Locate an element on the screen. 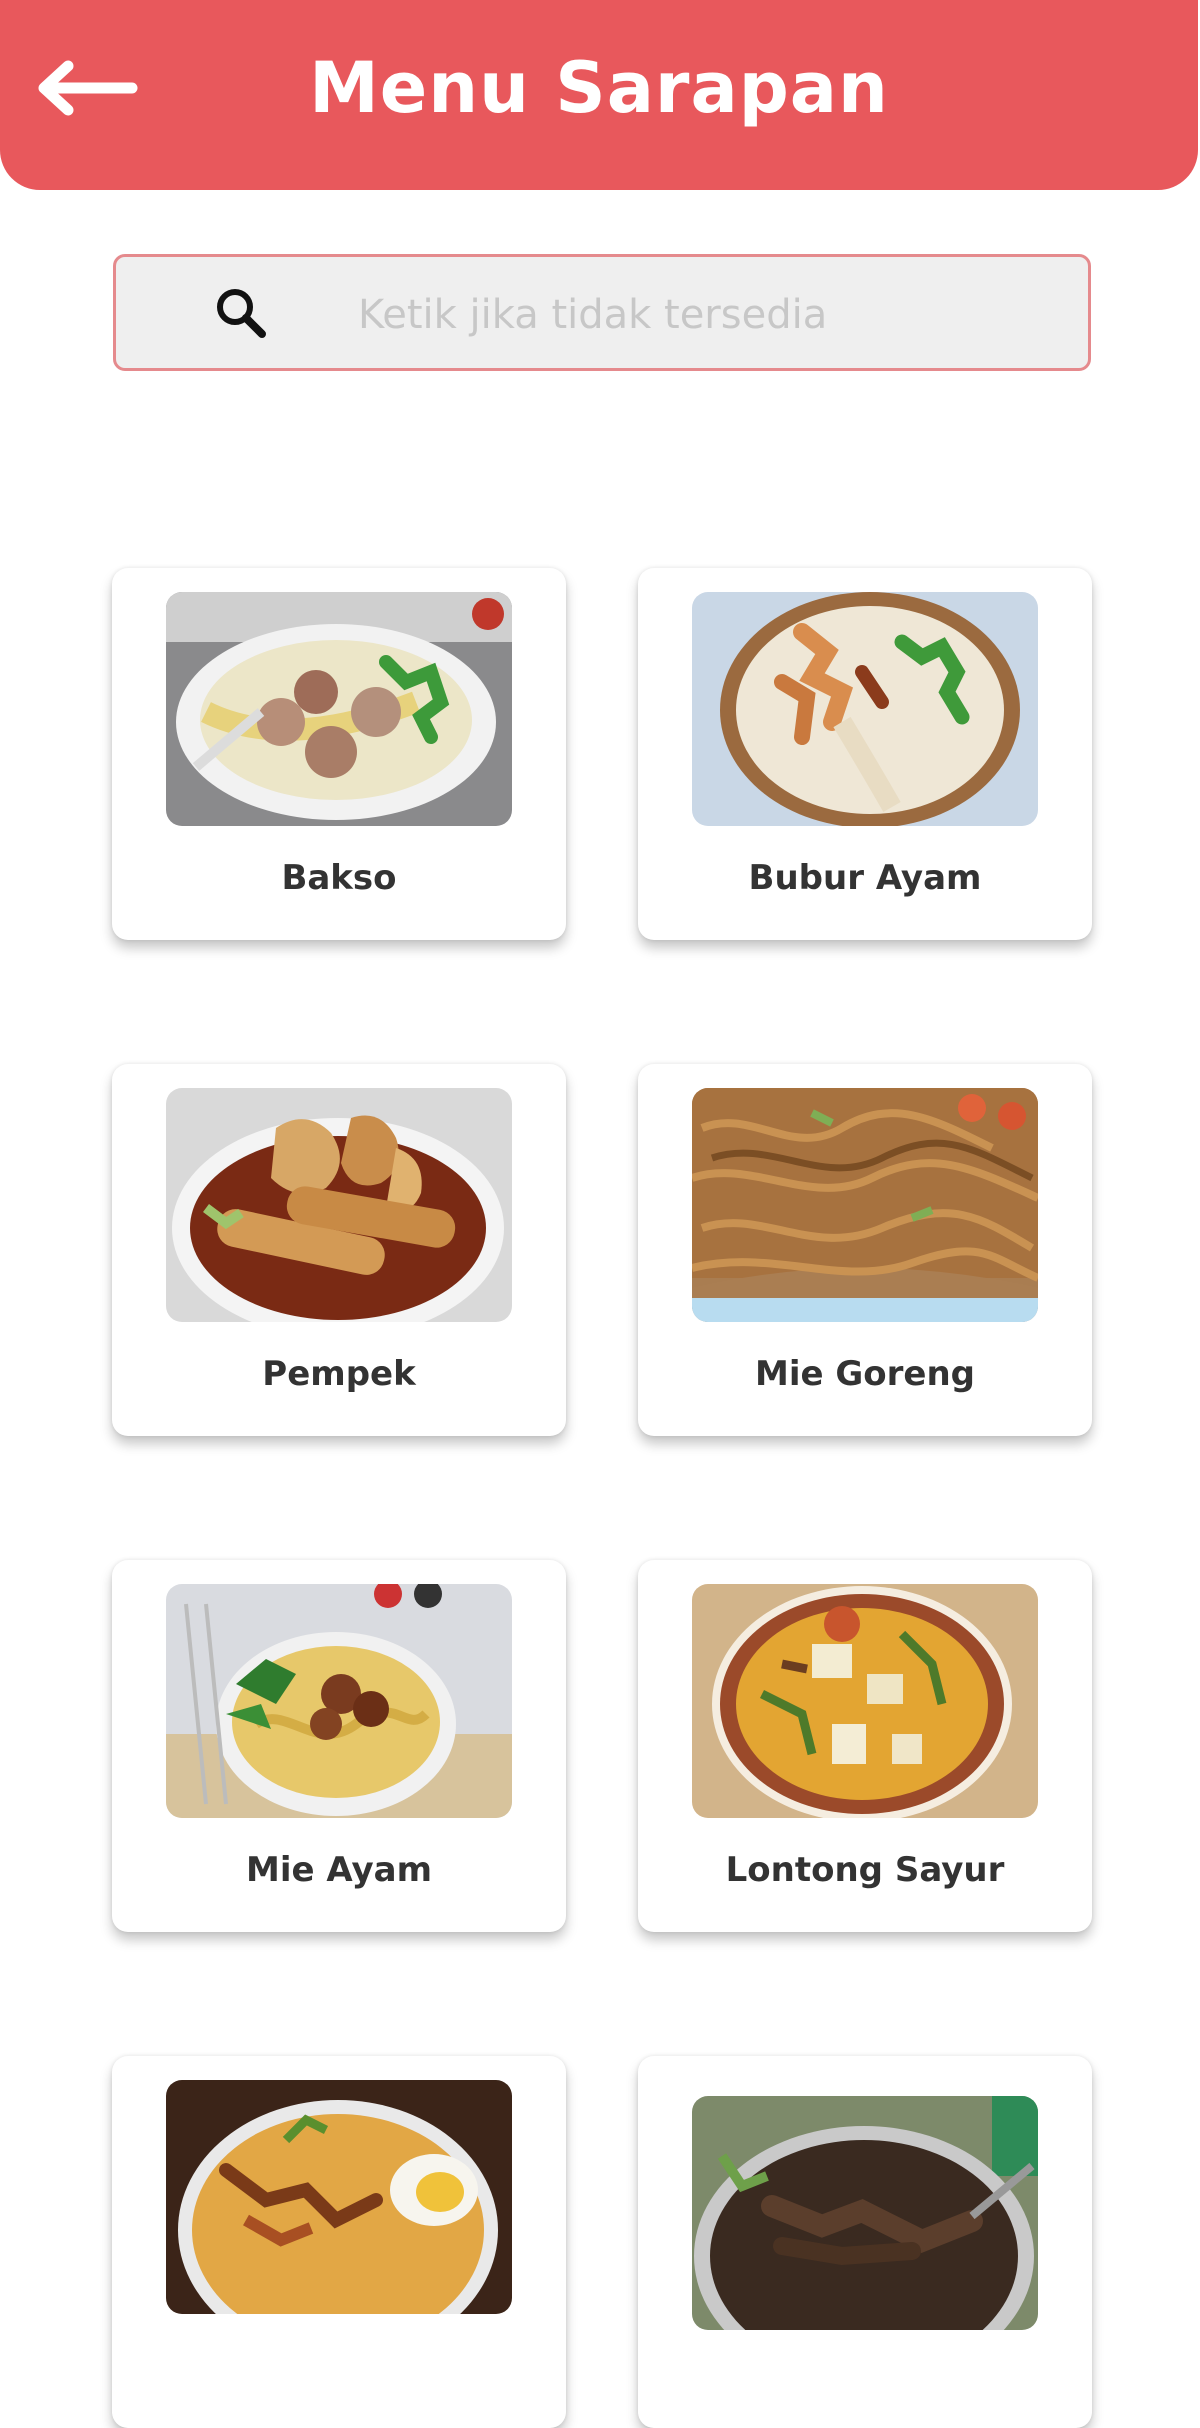  search-bar is located at coordinates (602, 312).